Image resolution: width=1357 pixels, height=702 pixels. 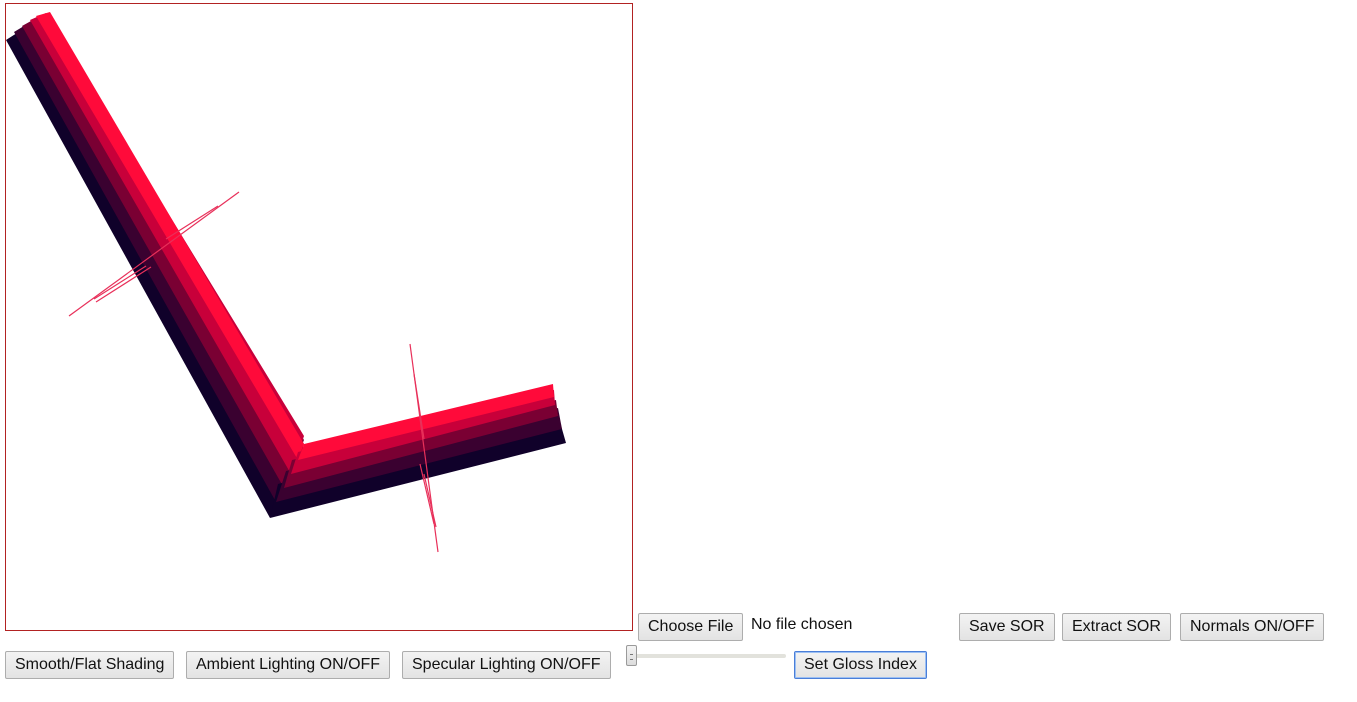 What do you see at coordinates (167, 243) in the screenshot?
I see `band-mid` at bounding box center [167, 243].